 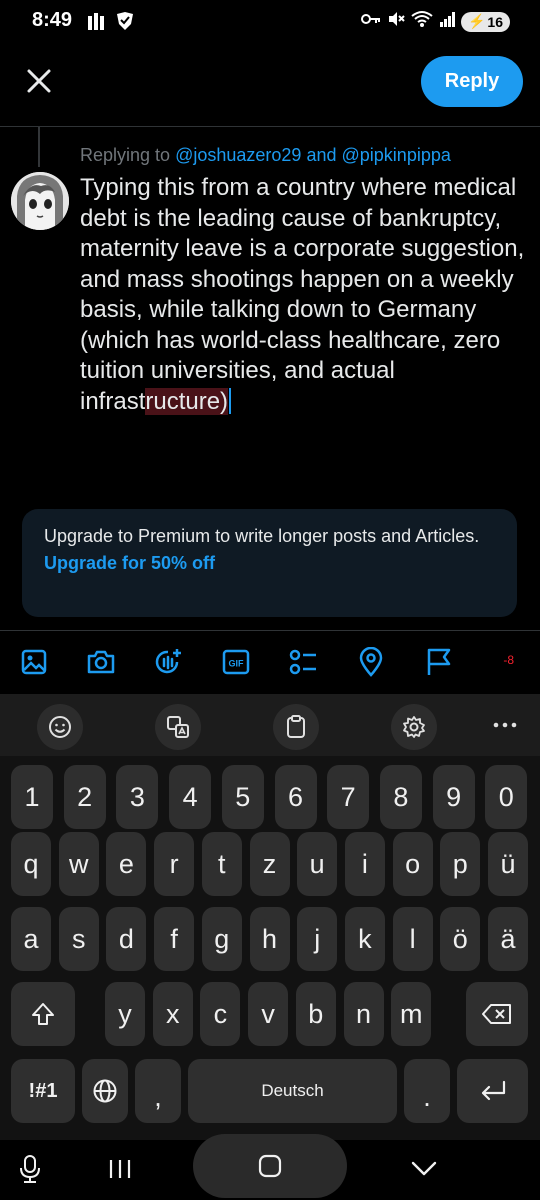 I want to click on flag-icon, so click(x=439, y=662).